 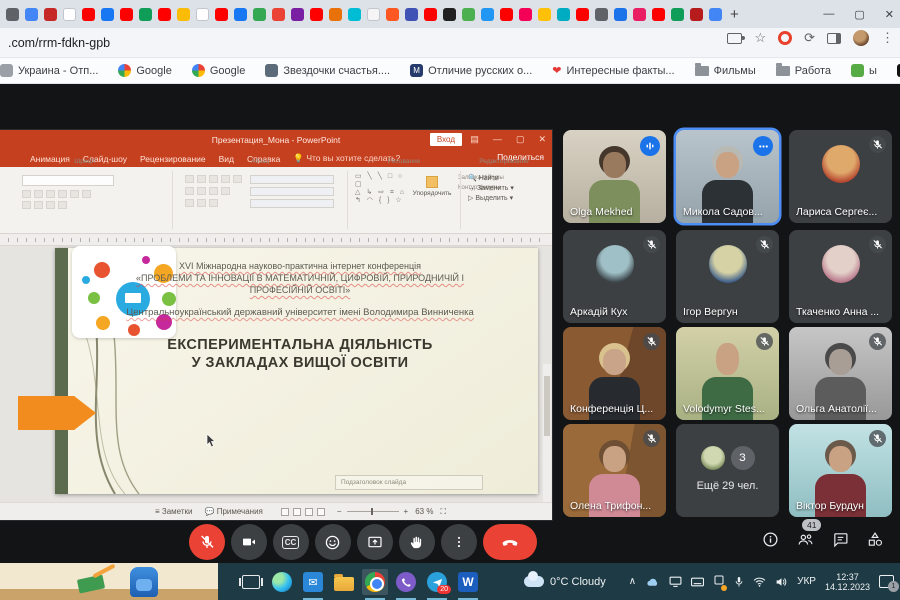 I want to click on slide-subtitle-placeholder: Подзаголовок слайда, so click(x=409, y=482).